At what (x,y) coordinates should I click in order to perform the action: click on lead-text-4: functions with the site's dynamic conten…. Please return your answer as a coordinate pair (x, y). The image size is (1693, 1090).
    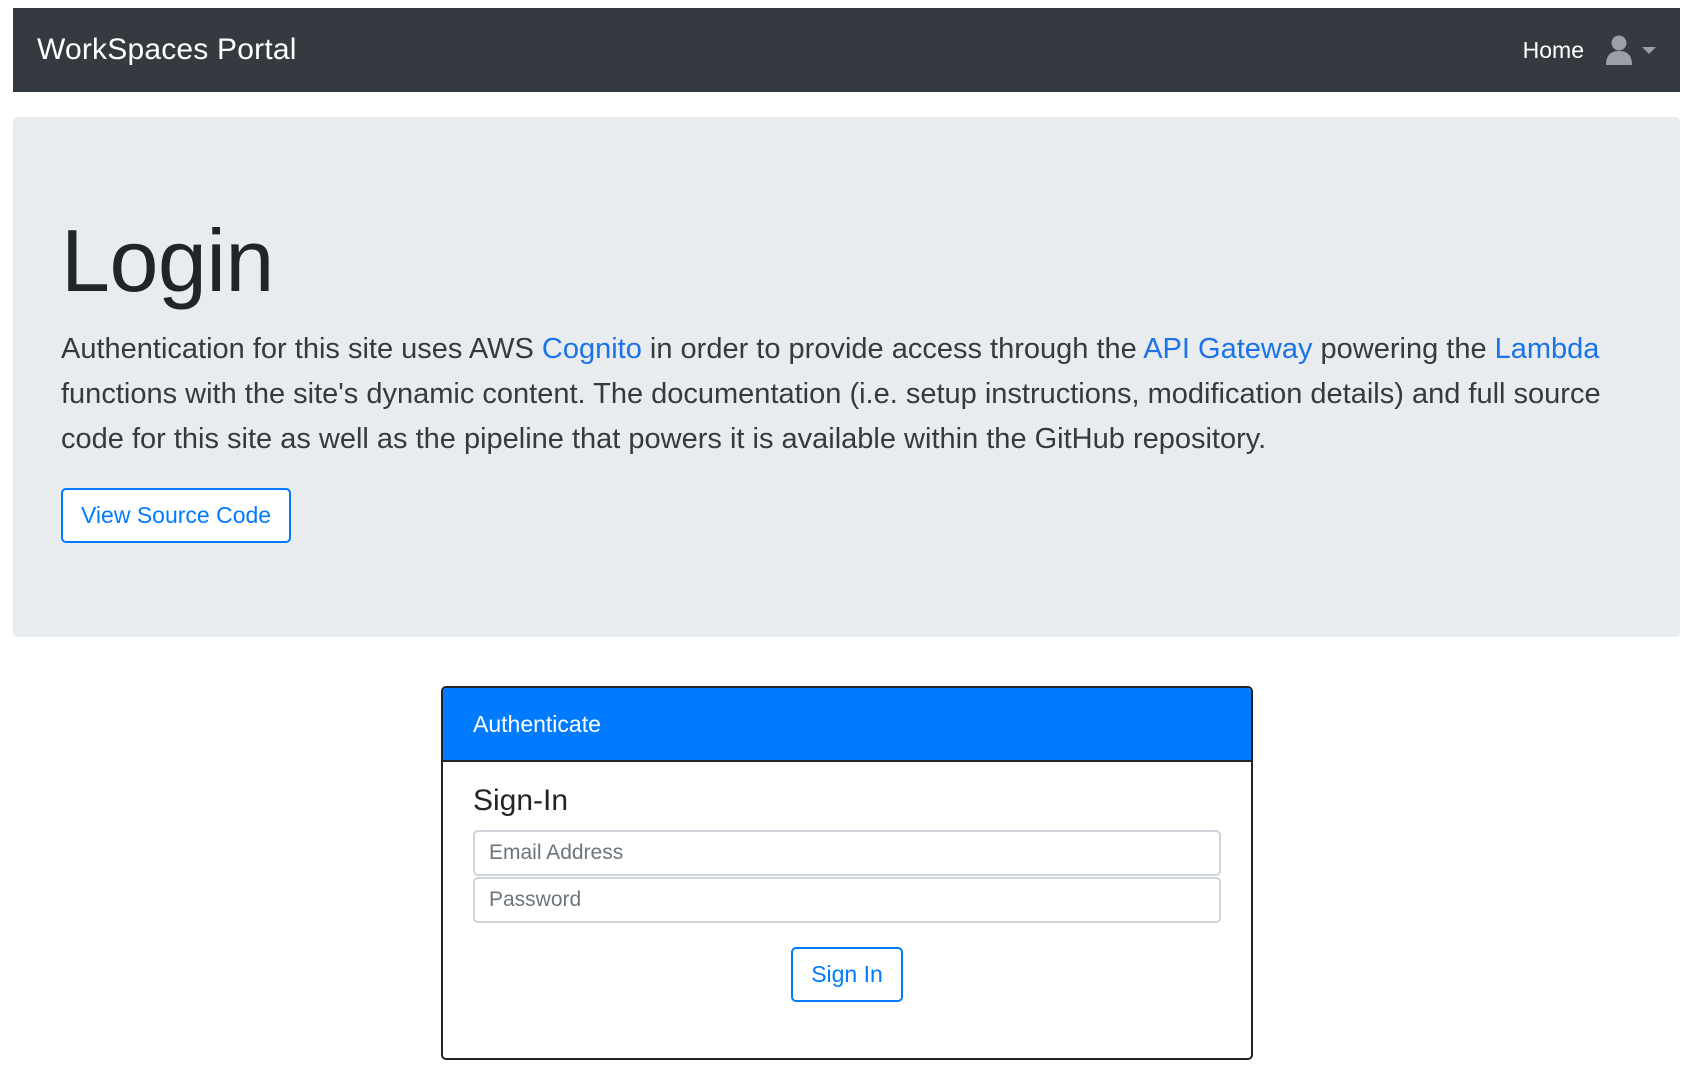
    Looking at the image, I should click on (831, 416).